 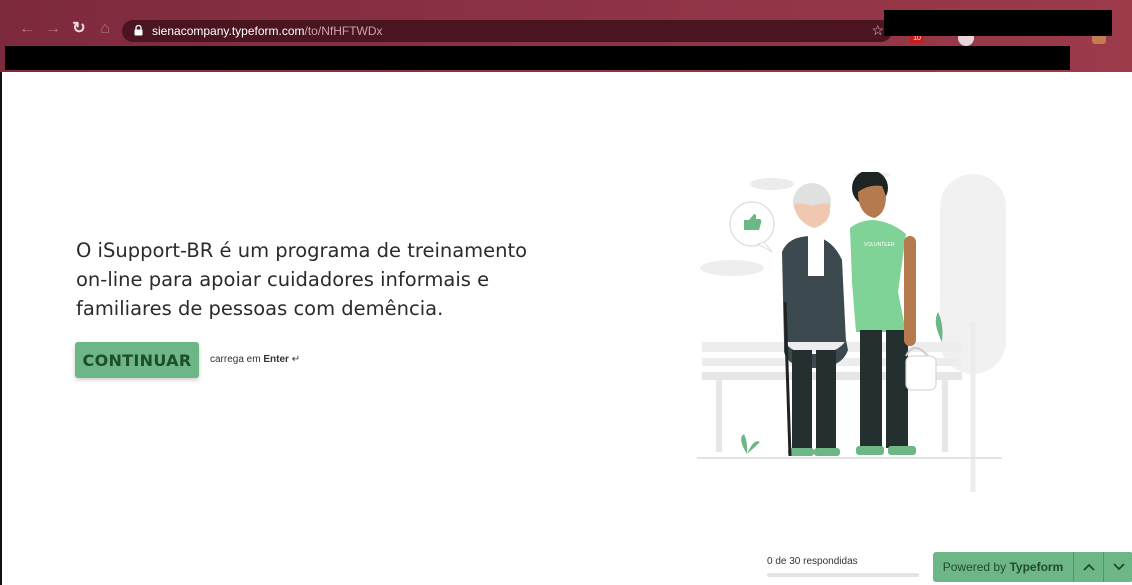 I want to click on caregiver-illustration: VOLUNTEER, so click(x=851, y=332).